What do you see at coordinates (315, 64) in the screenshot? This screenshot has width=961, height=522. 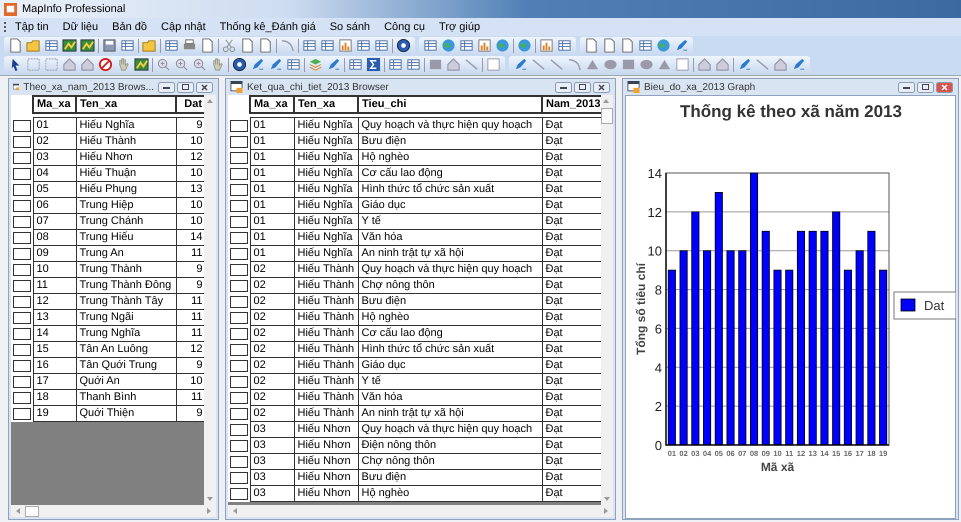 I see `layers-icon` at bounding box center [315, 64].